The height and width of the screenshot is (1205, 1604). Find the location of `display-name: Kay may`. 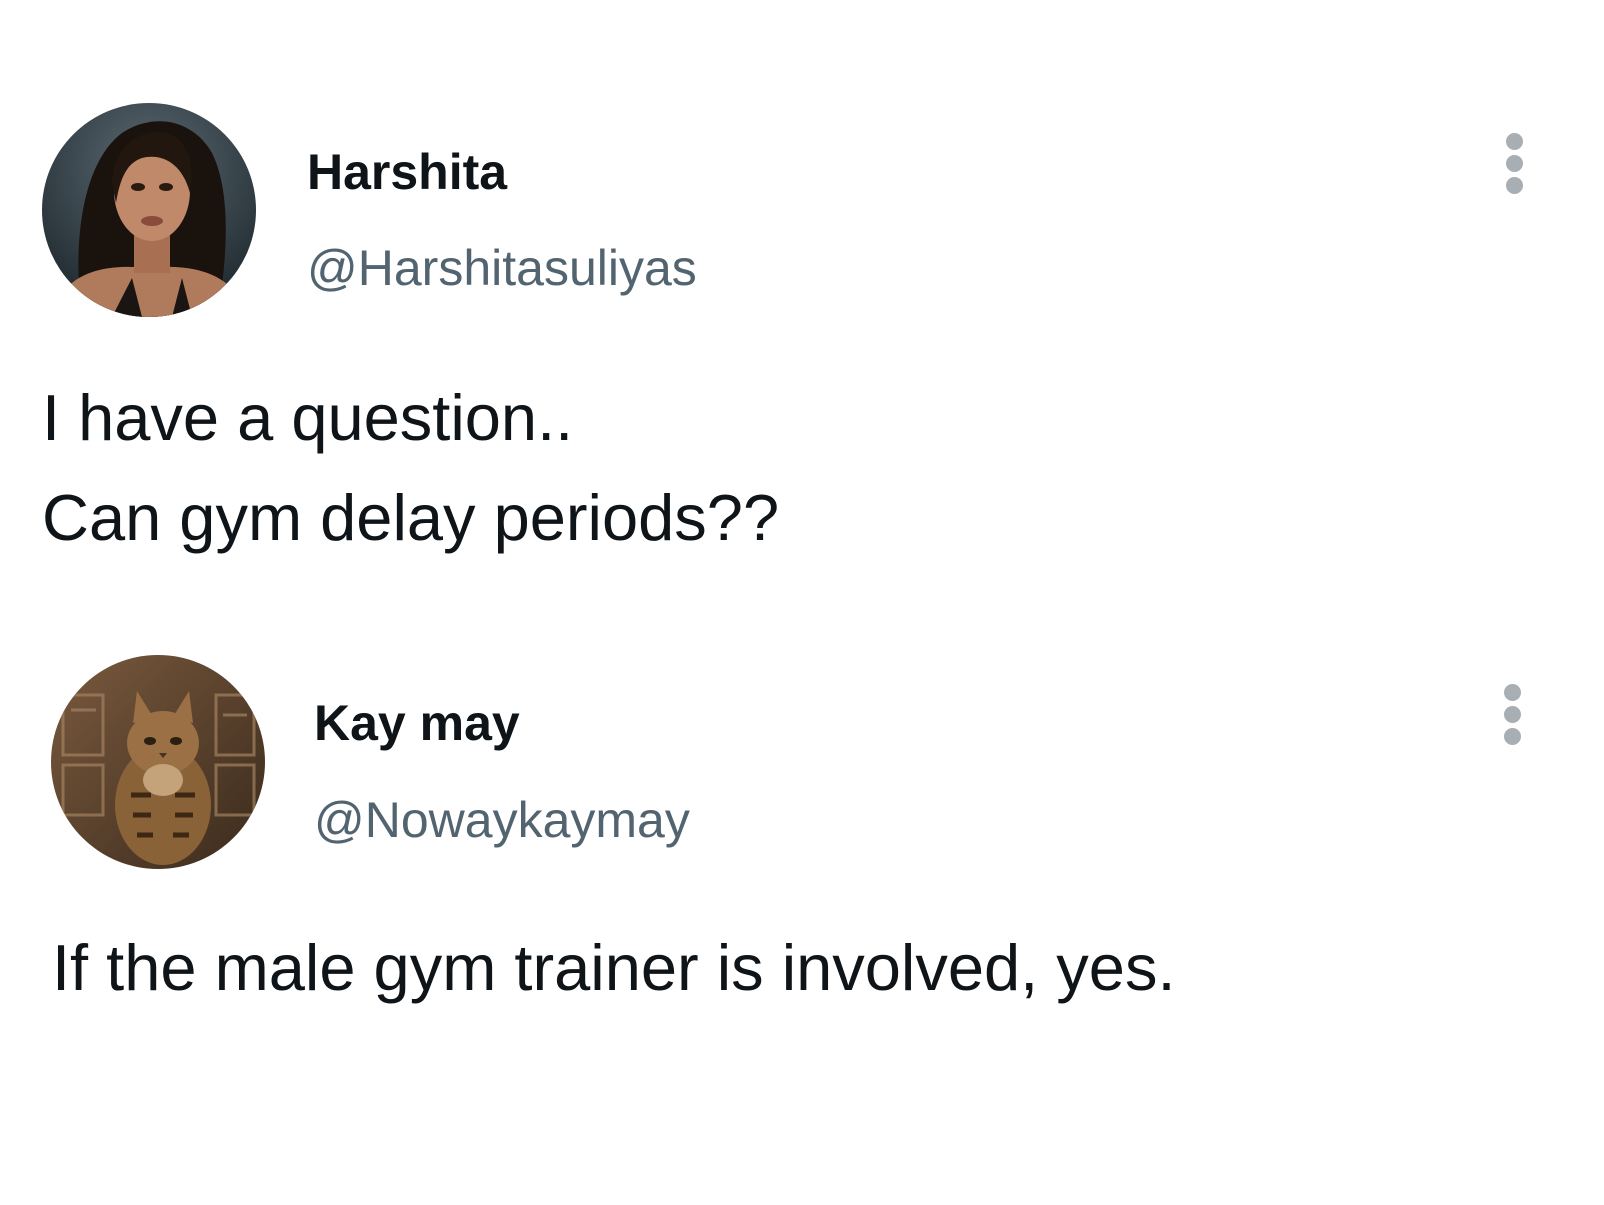

display-name: Kay may is located at coordinates (417, 723).